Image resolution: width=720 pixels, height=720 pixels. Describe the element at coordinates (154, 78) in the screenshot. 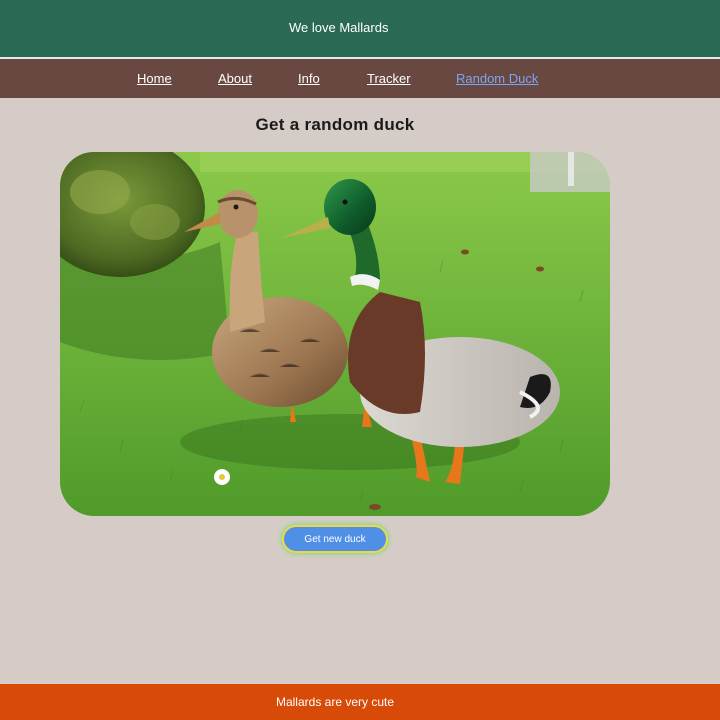

I see `nav-link-home: Home` at that location.